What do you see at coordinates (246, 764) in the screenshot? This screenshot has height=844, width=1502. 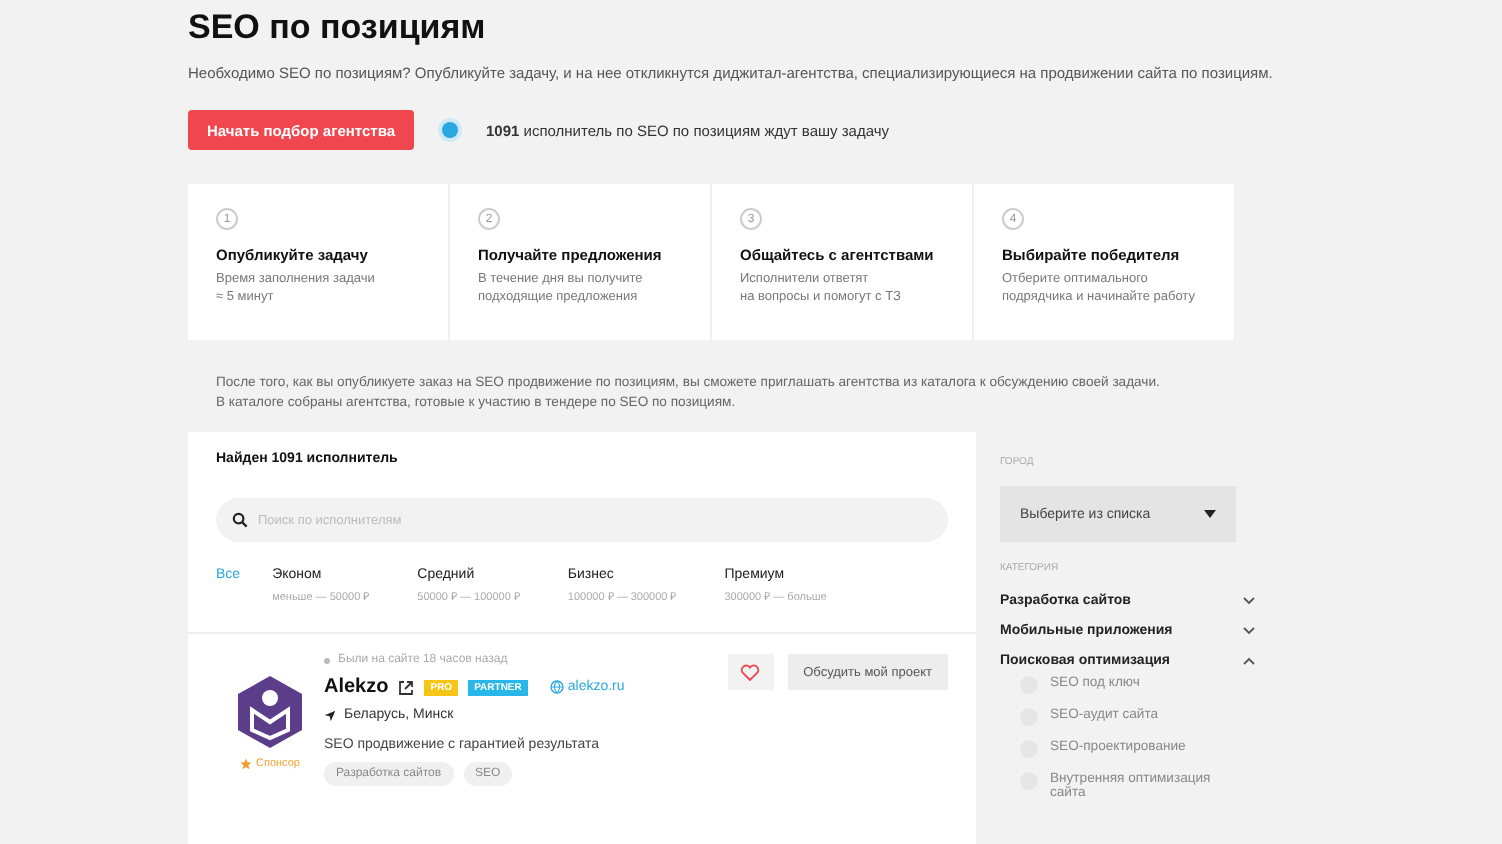 I see `star-icon` at bounding box center [246, 764].